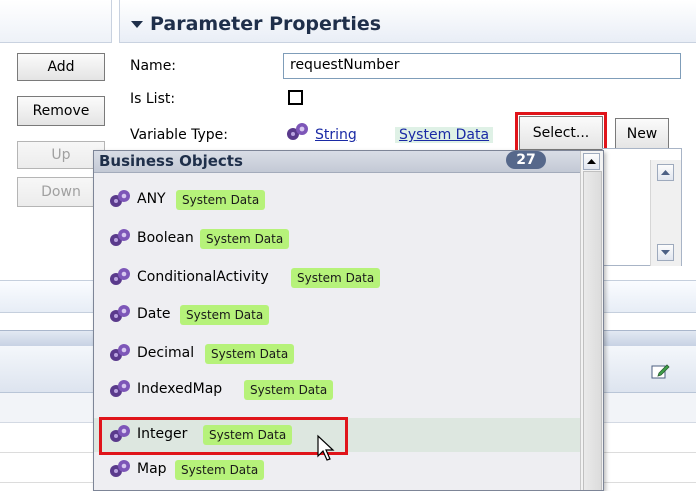 This screenshot has width=696, height=491. Describe the element at coordinates (180, 389) in the screenshot. I see `popup-item-name: IndexedMap` at that location.